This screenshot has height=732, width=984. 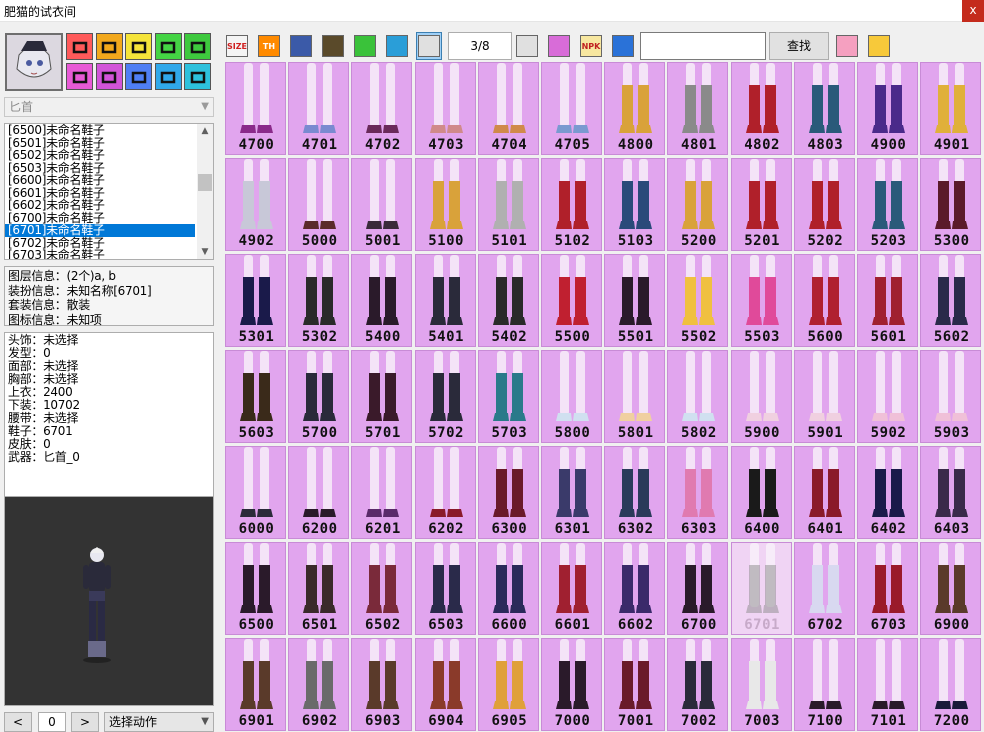 I want to click on item-cell: 6602, so click(x=635, y=588).